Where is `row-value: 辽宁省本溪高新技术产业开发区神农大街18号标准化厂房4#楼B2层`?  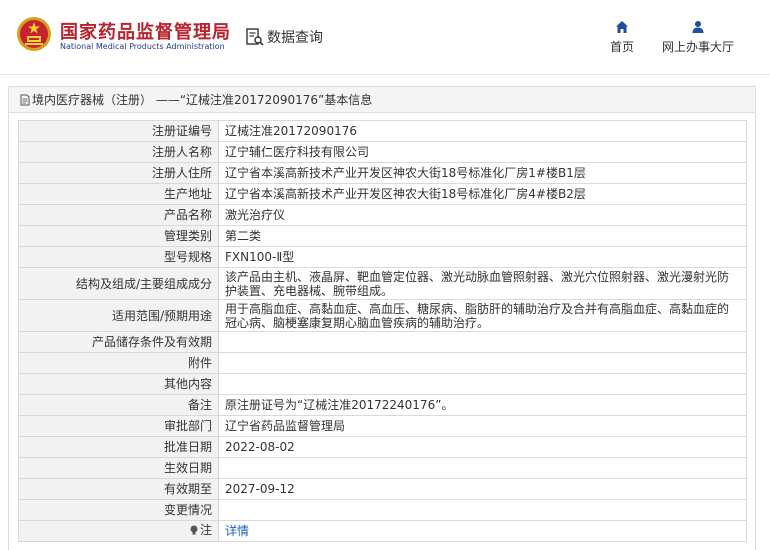
row-value: 辽宁省本溪高新技术产业开发区神农大街18号标准化厂房4#楼B2层 is located at coordinates (482, 194).